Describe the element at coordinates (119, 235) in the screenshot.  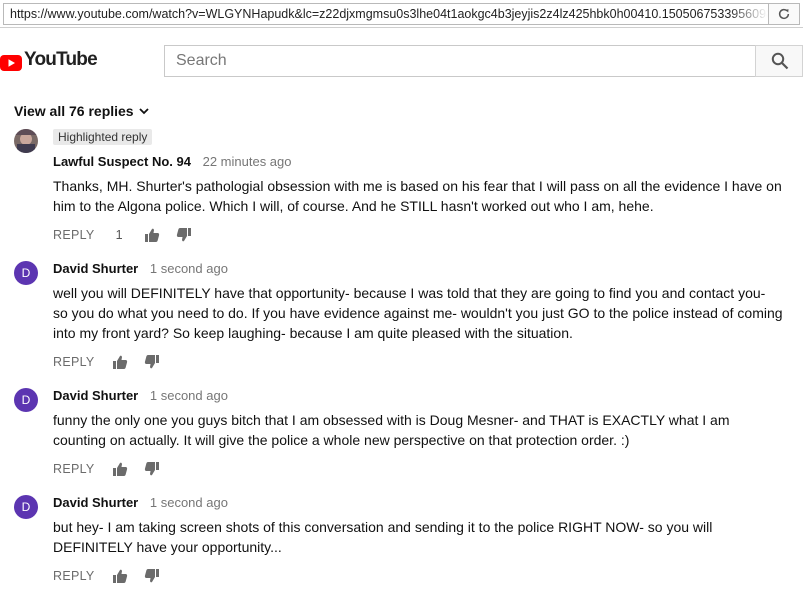
I see `like-count: 1` at that location.